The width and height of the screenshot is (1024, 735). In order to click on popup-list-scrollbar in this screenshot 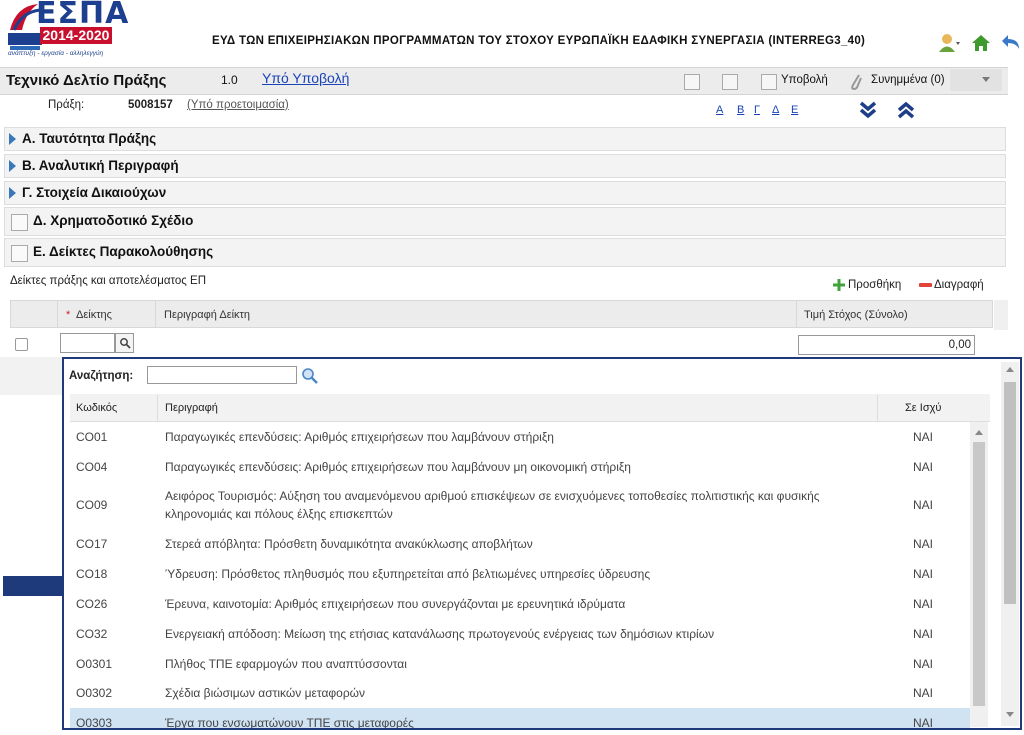, I will do `click(979, 574)`.